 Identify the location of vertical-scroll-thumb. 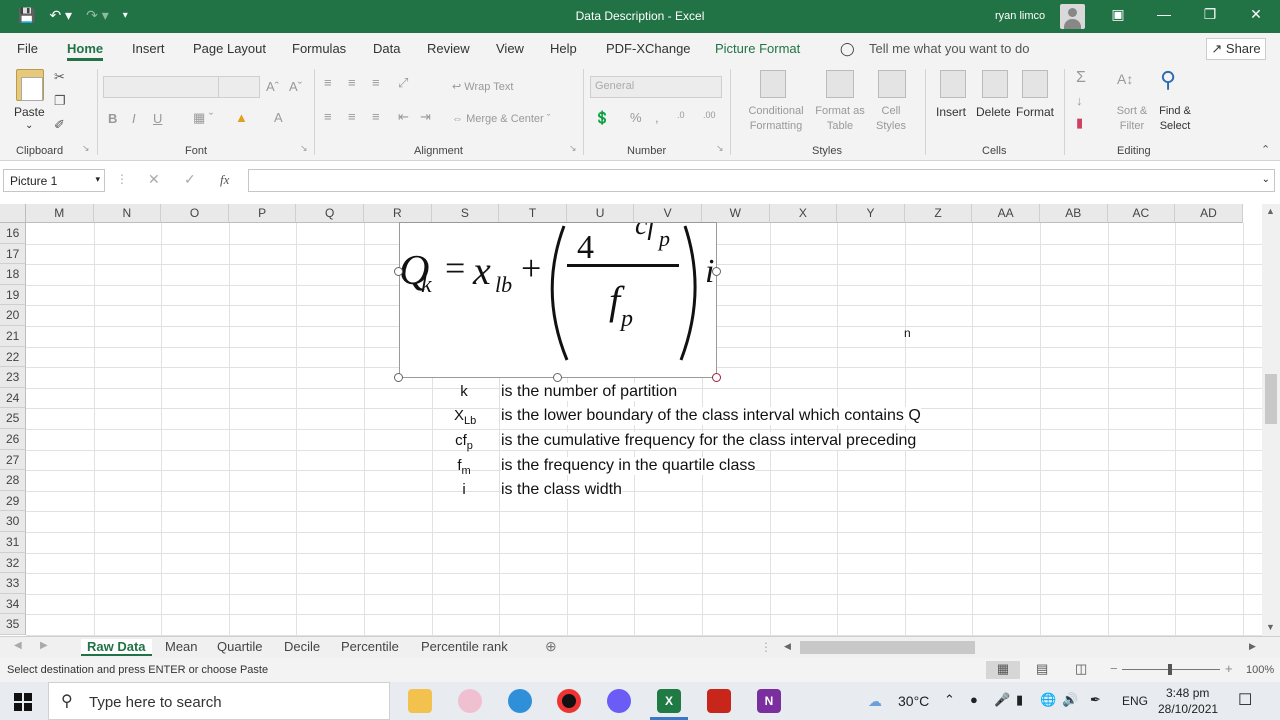
(1271, 399).